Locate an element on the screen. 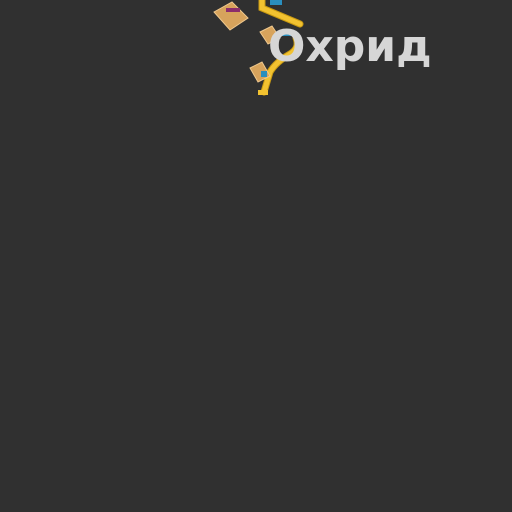 This screenshot has width=512, height=512. road-end-marker is located at coordinates (263, 92).